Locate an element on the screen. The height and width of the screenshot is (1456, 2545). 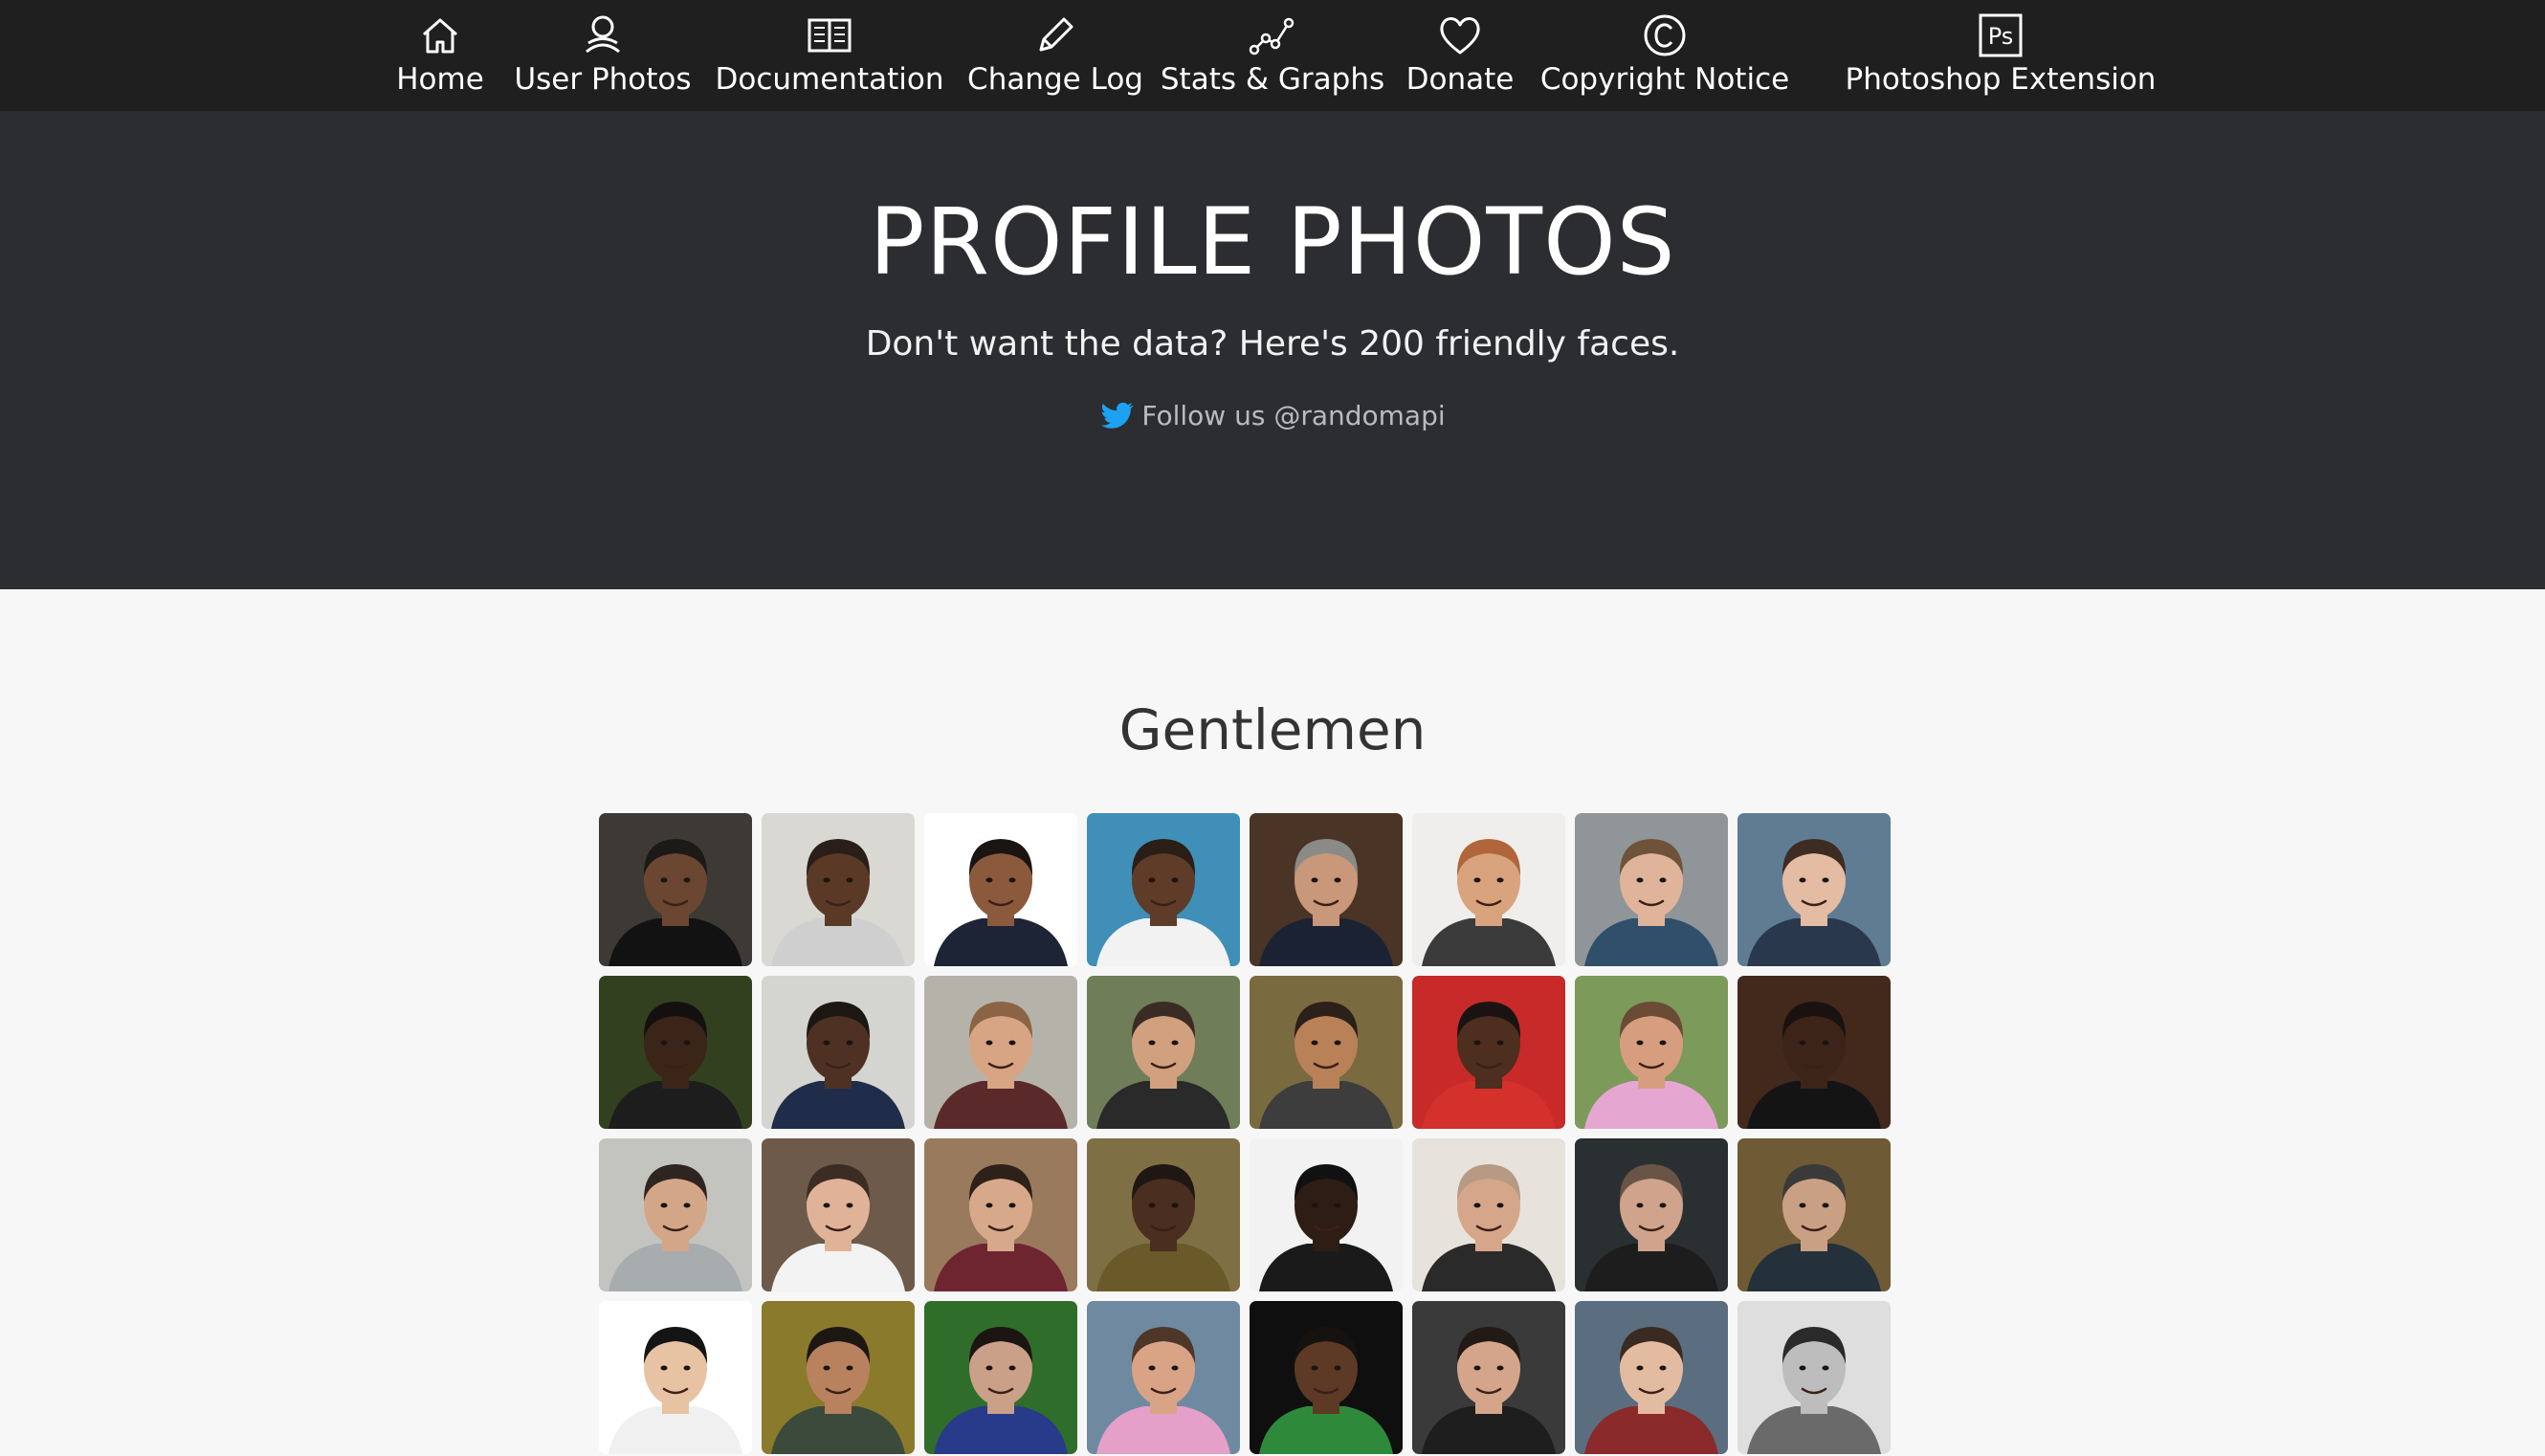
copyright-icon is located at coordinates (1665, 35).